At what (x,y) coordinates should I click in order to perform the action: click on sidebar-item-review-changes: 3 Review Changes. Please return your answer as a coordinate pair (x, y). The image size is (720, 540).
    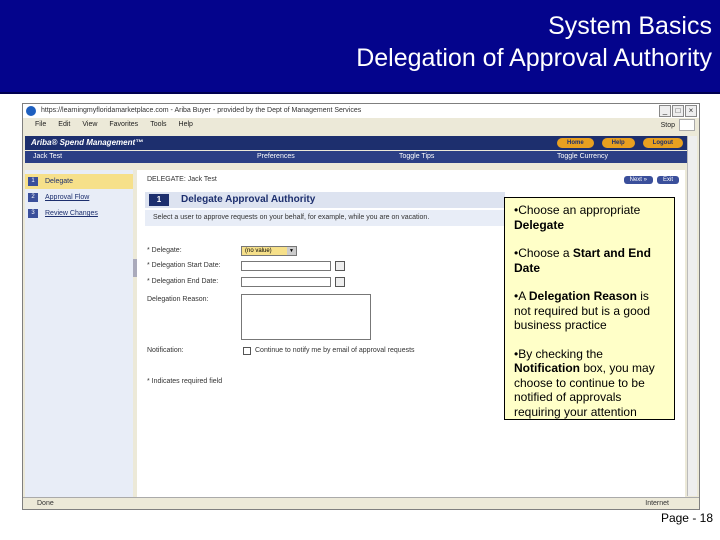
    Looking at the image, I should click on (79, 213).